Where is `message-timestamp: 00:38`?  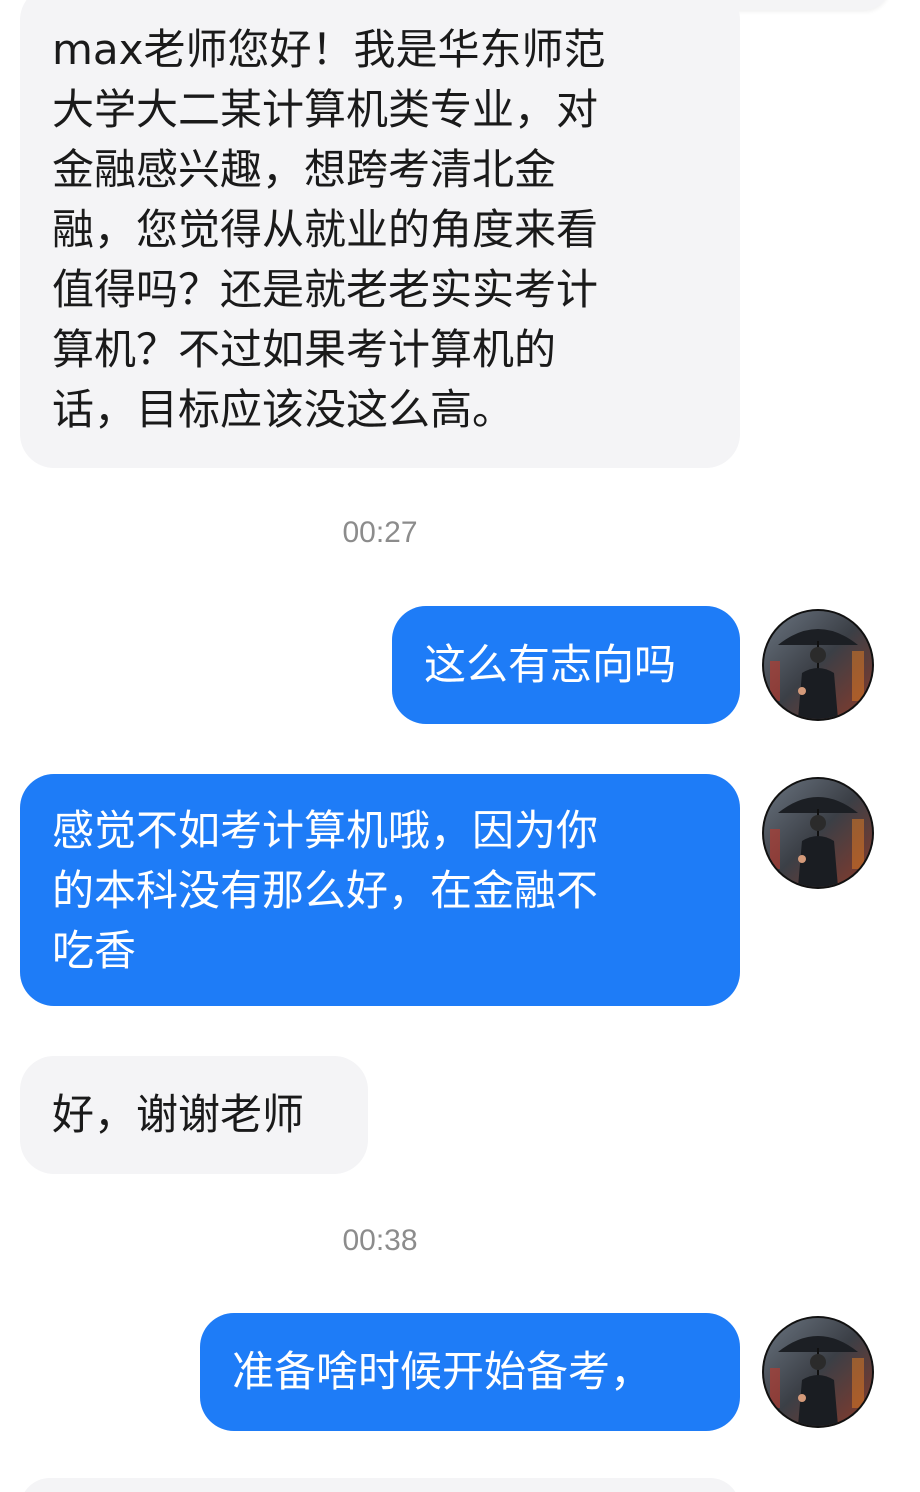 message-timestamp: 00:38 is located at coordinates (380, 1240).